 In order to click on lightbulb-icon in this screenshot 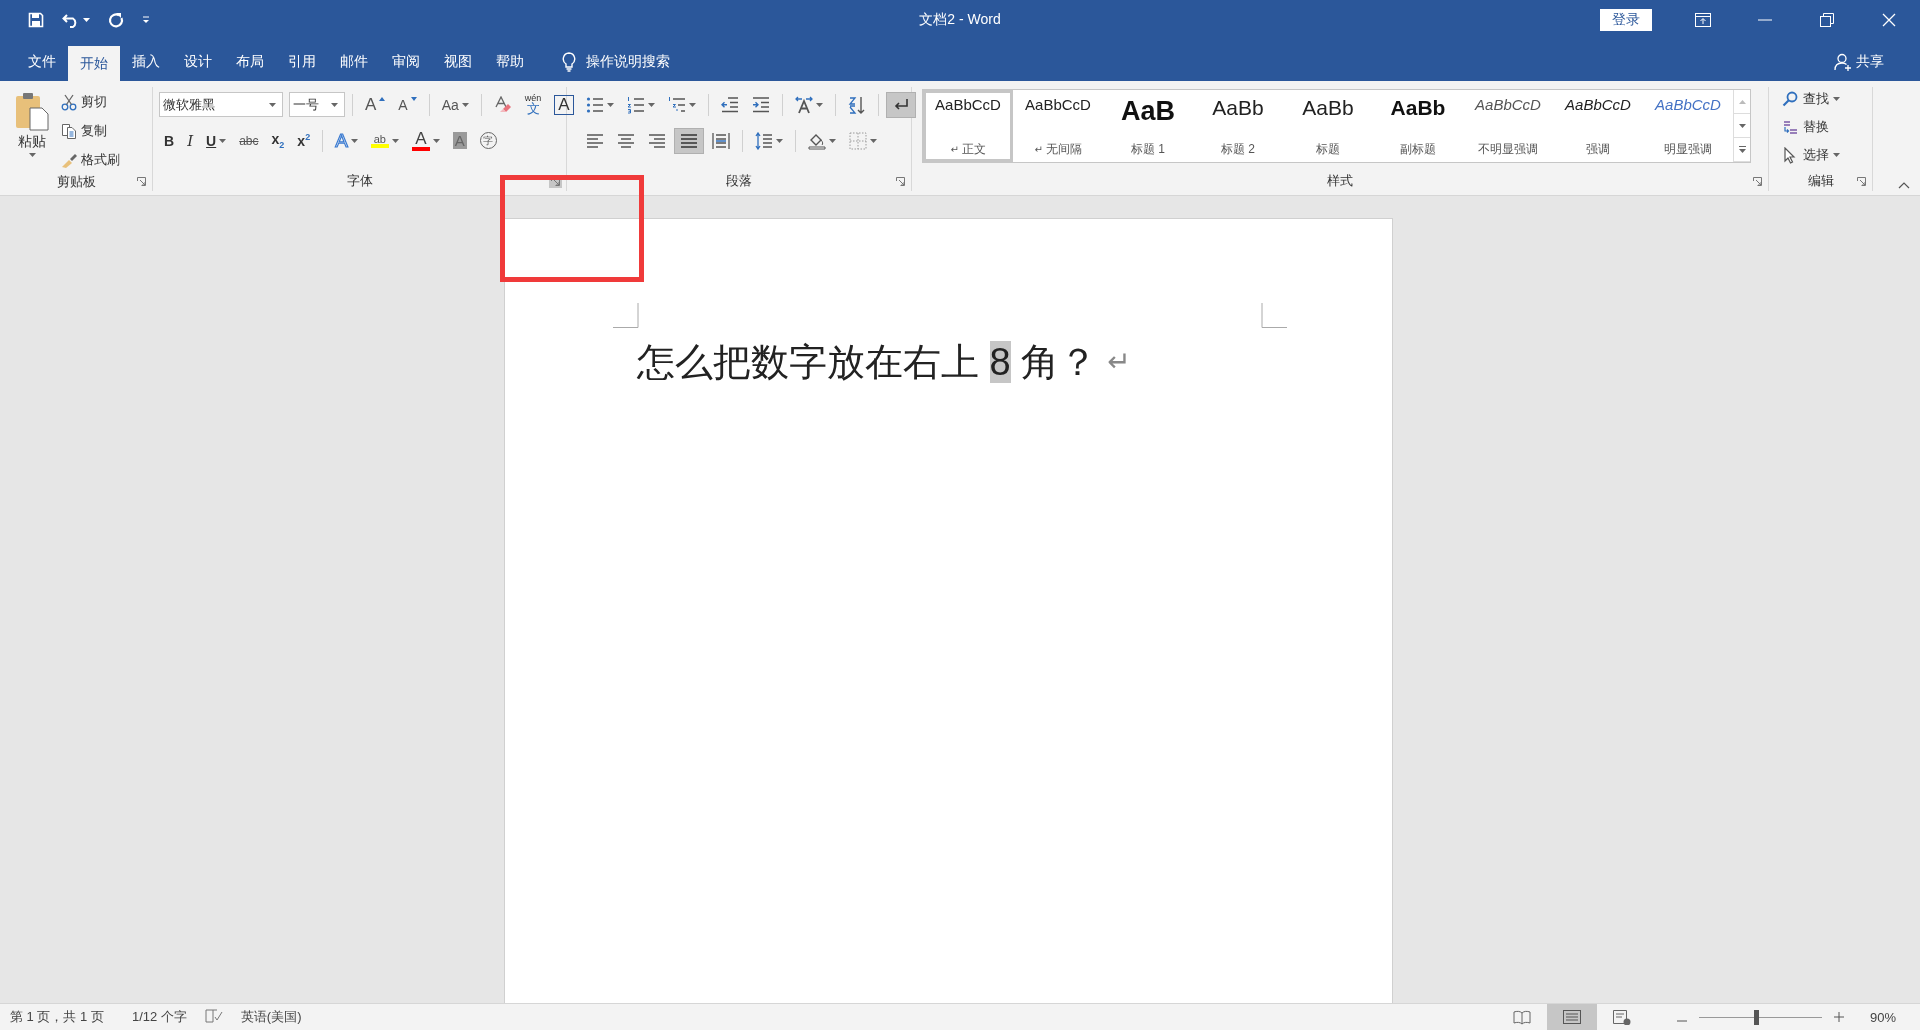, I will do `click(569, 62)`.